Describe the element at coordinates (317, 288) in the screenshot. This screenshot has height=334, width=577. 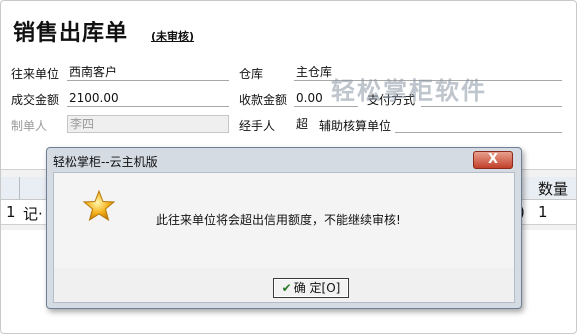
I see `ok-button-label: 确 定[O]` at that location.